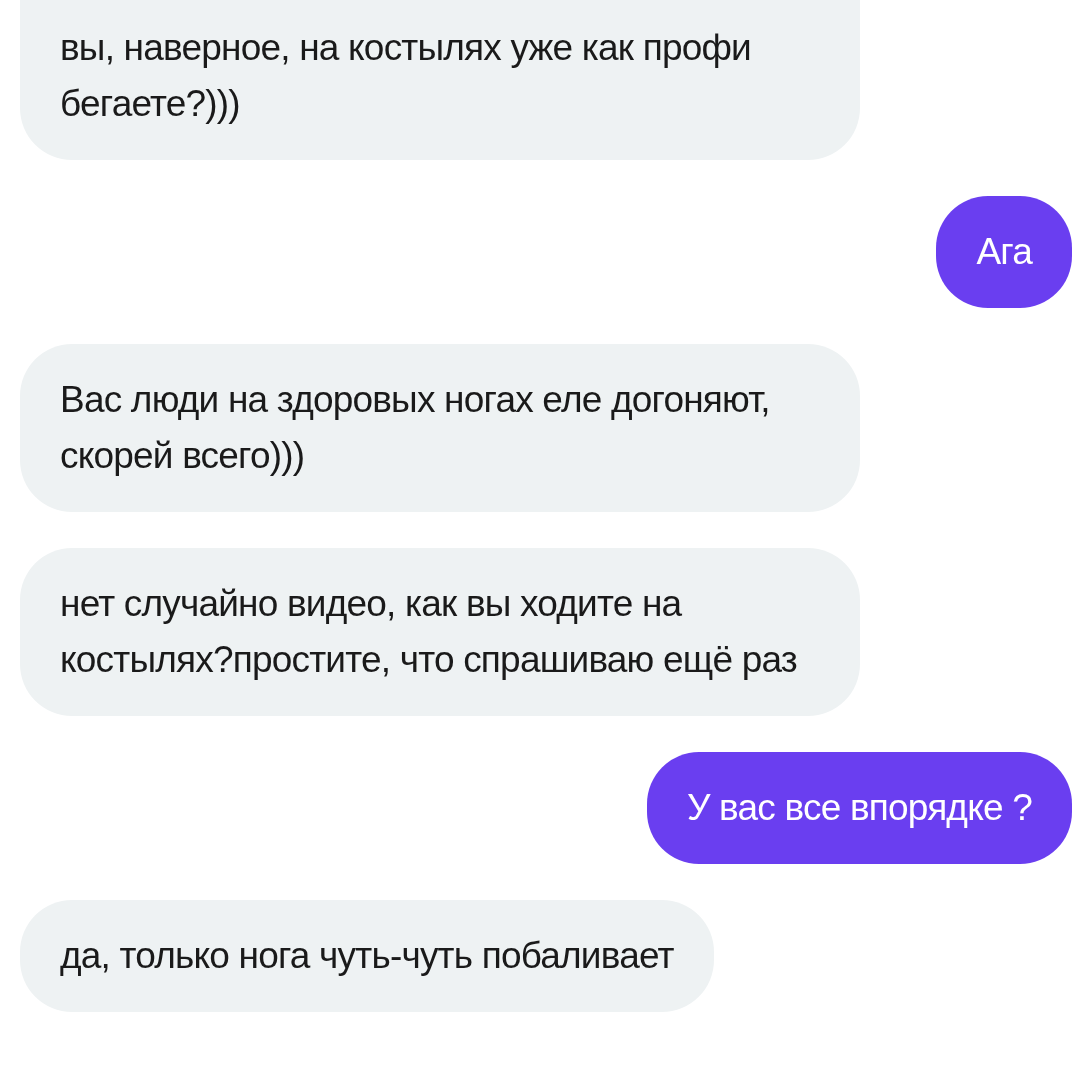 The width and height of the screenshot is (1080, 1080). What do you see at coordinates (859, 808) in the screenshot?
I see `message-bubble: У вас все впорядке ?` at bounding box center [859, 808].